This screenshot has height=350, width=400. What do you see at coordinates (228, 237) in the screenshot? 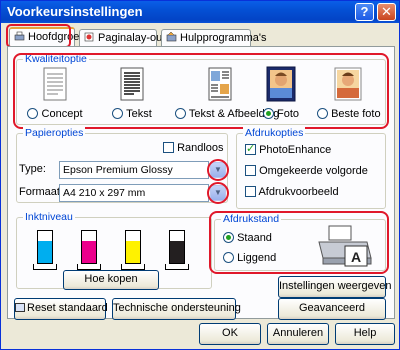
I see `radio-staand` at bounding box center [228, 237].